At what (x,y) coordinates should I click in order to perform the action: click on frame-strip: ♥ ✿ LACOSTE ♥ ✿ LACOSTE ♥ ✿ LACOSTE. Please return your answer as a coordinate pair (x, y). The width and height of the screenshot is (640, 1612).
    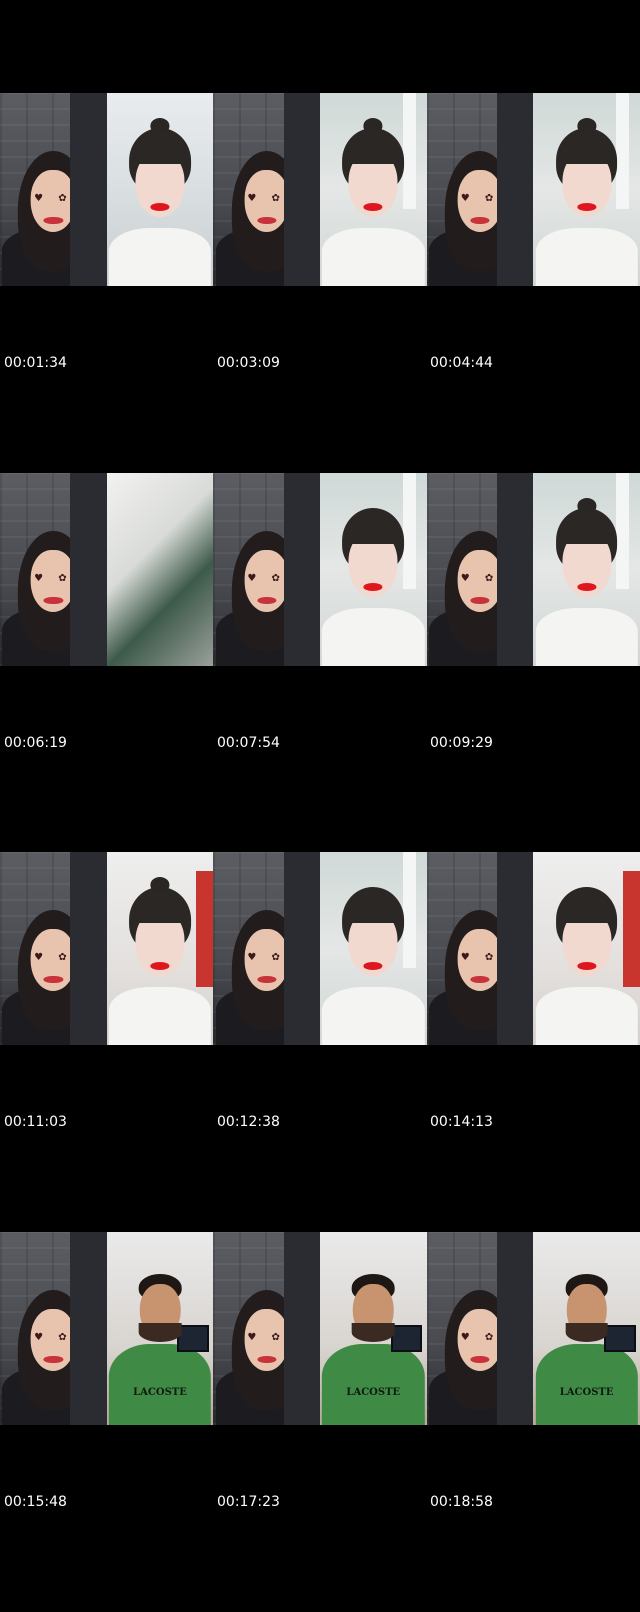
    Looking at the image, I should click on (320, 1328).